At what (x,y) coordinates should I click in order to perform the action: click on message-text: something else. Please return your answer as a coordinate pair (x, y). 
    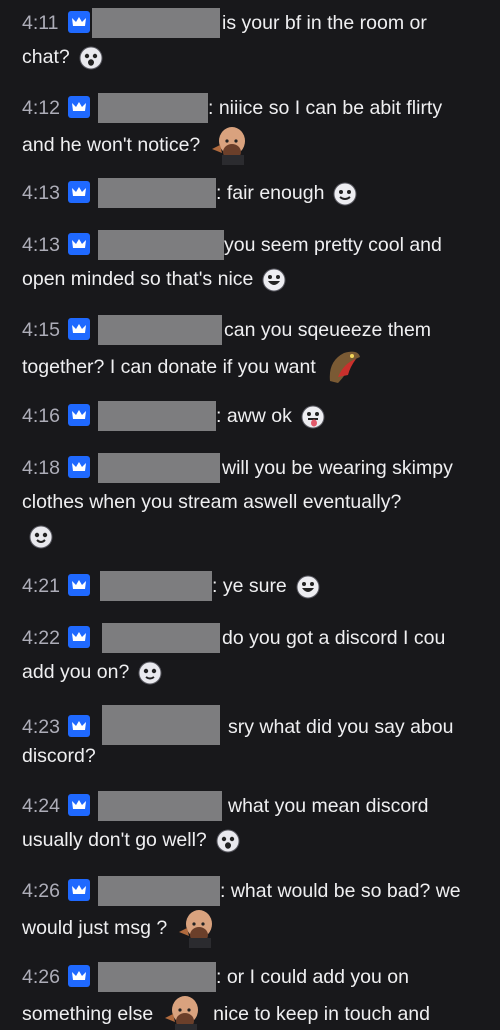
    Looking at the image, I should click on (88, 1014).